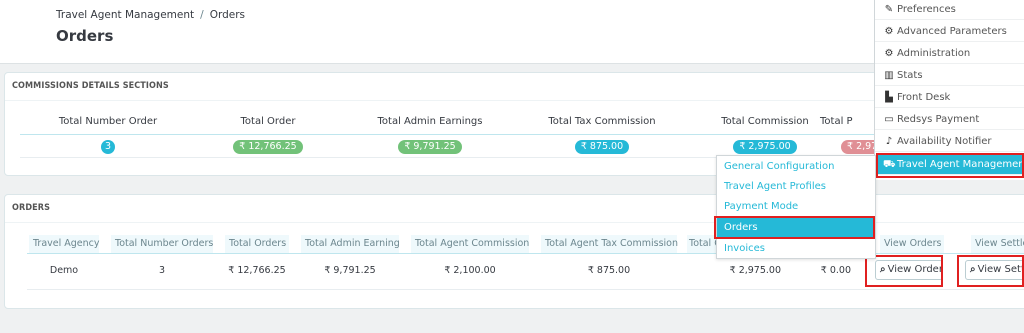 This screenshot has width=1024, height=333. I want to click on orders-row-divider, so click(525, 289).